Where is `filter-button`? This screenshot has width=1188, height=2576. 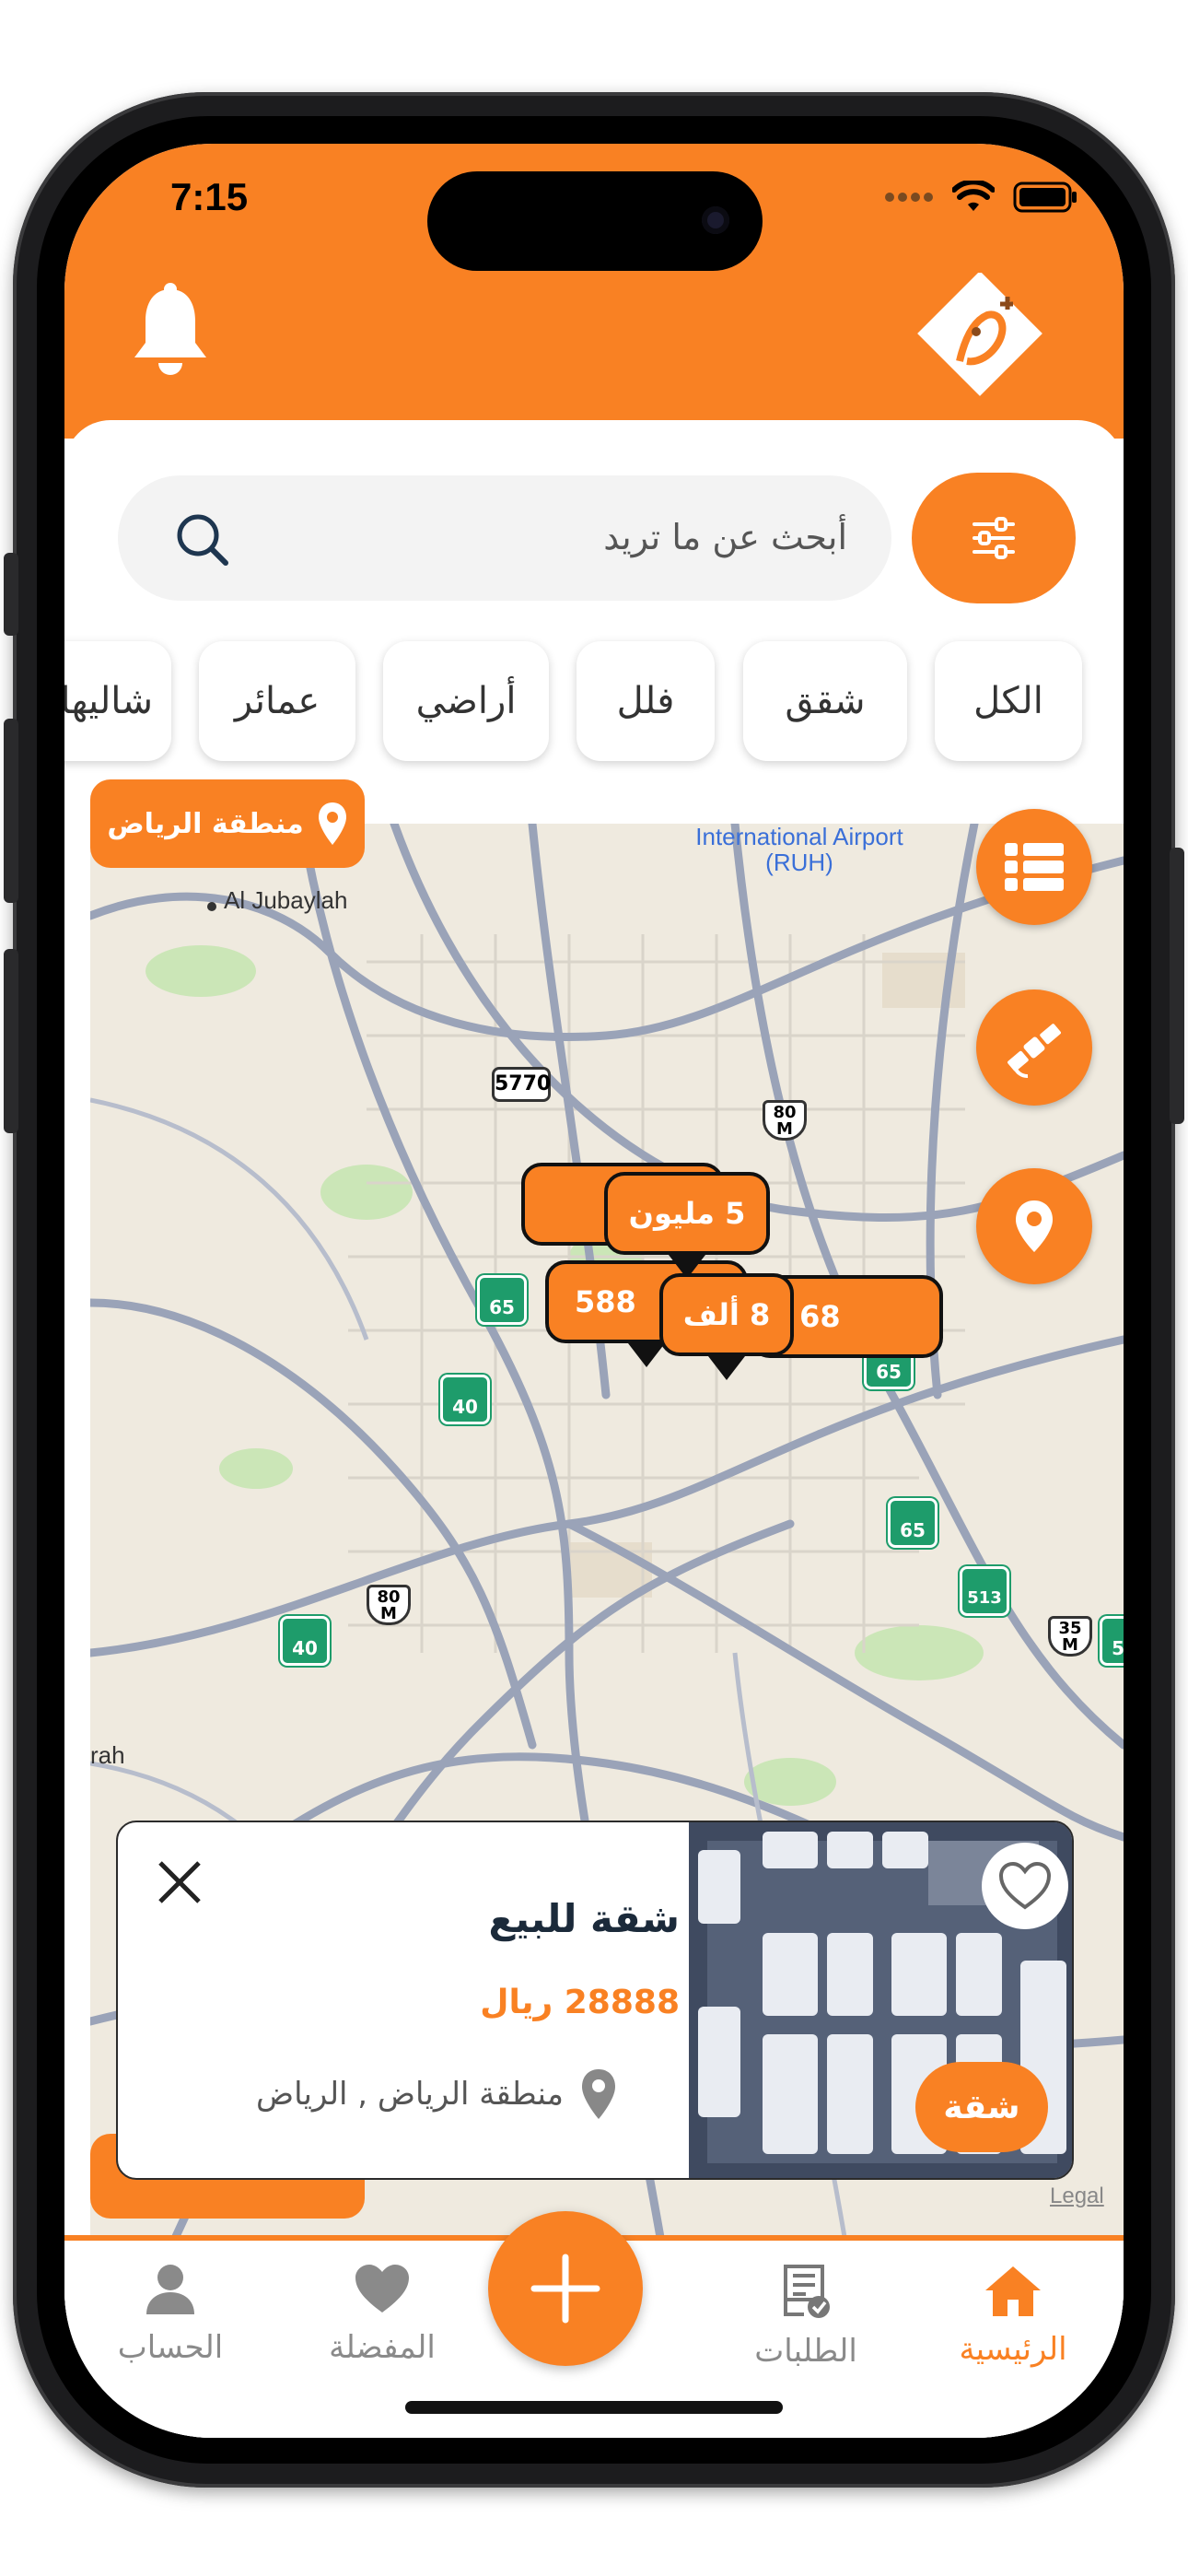 filter-button is located at coordinates (994, 538).